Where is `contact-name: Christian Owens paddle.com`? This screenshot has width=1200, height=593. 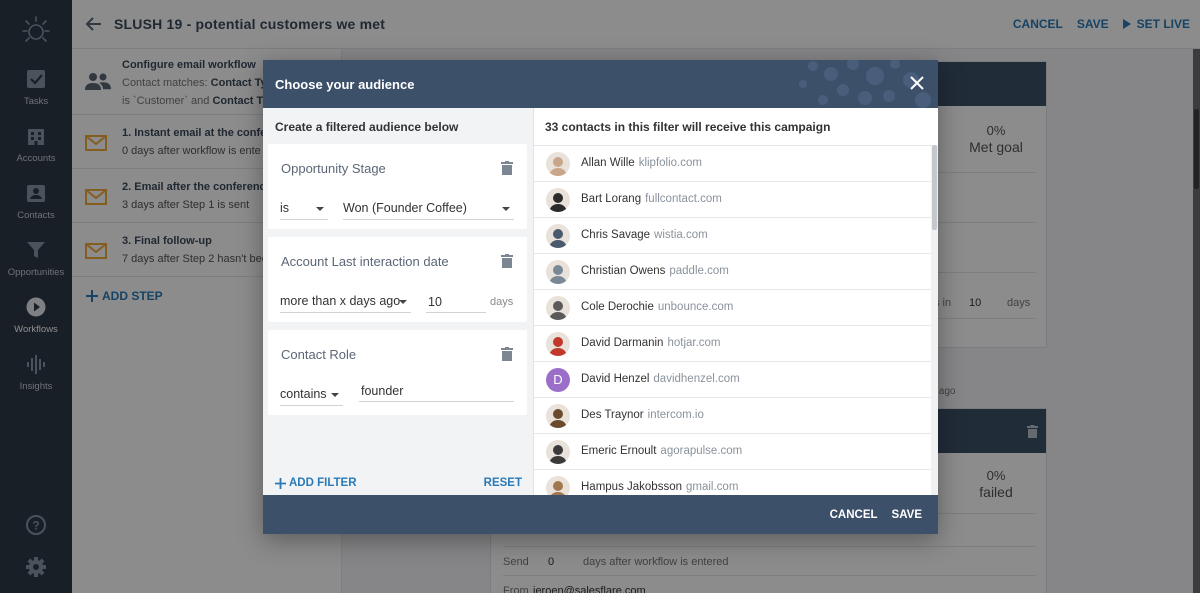 contact-name: Christian Owens paddle.com is located at coordinates (655, 271).